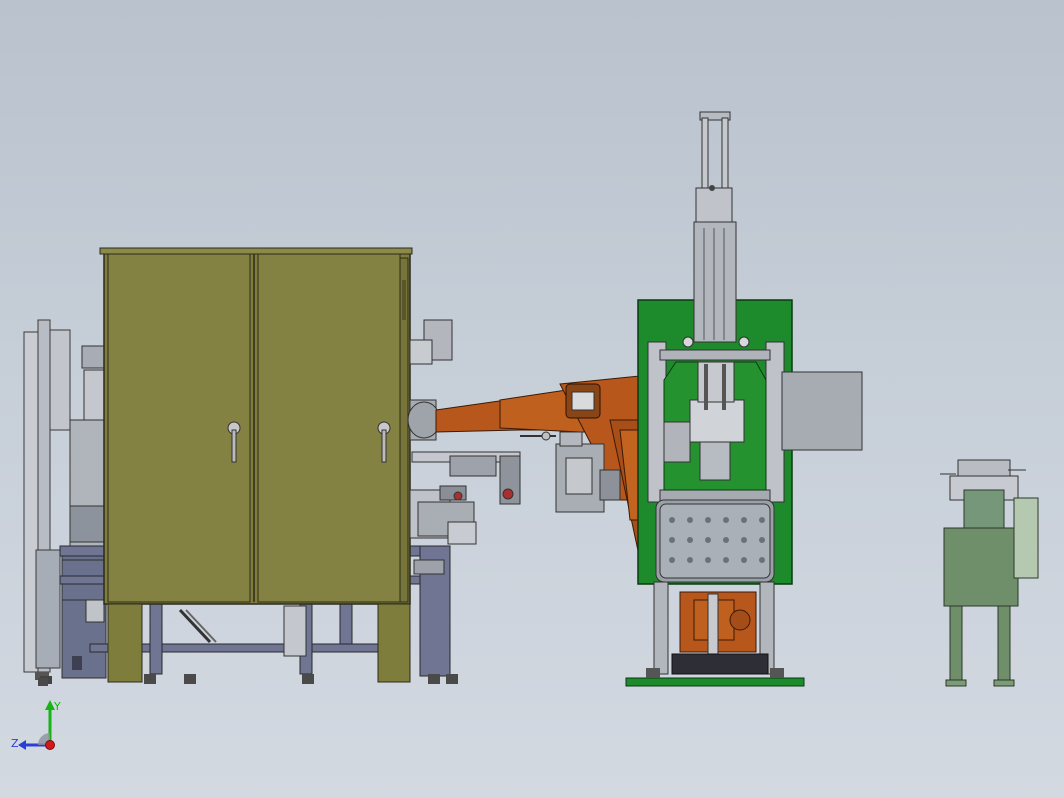 The image size is (1064, 798). Describe the element at coordinates (715, 541) in the screenshot. I see `turntable` at that location.